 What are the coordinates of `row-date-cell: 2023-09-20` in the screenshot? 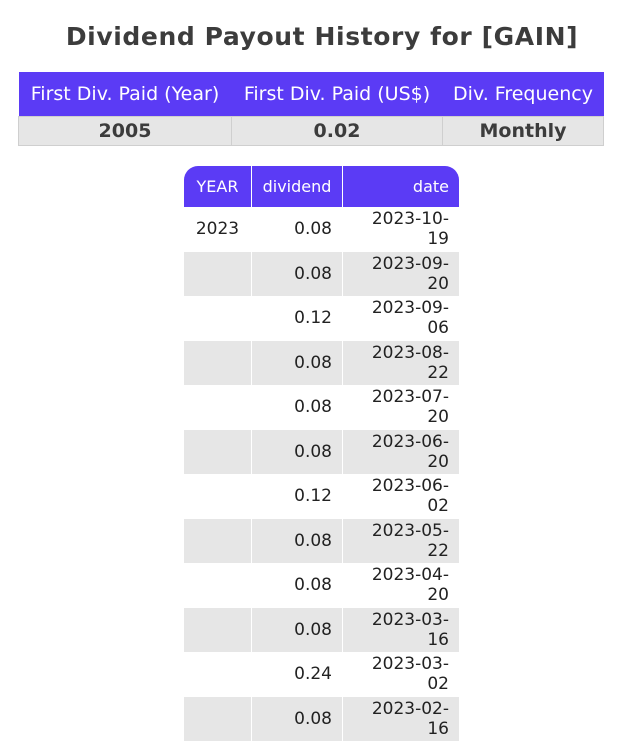 It's located at (401, 274).